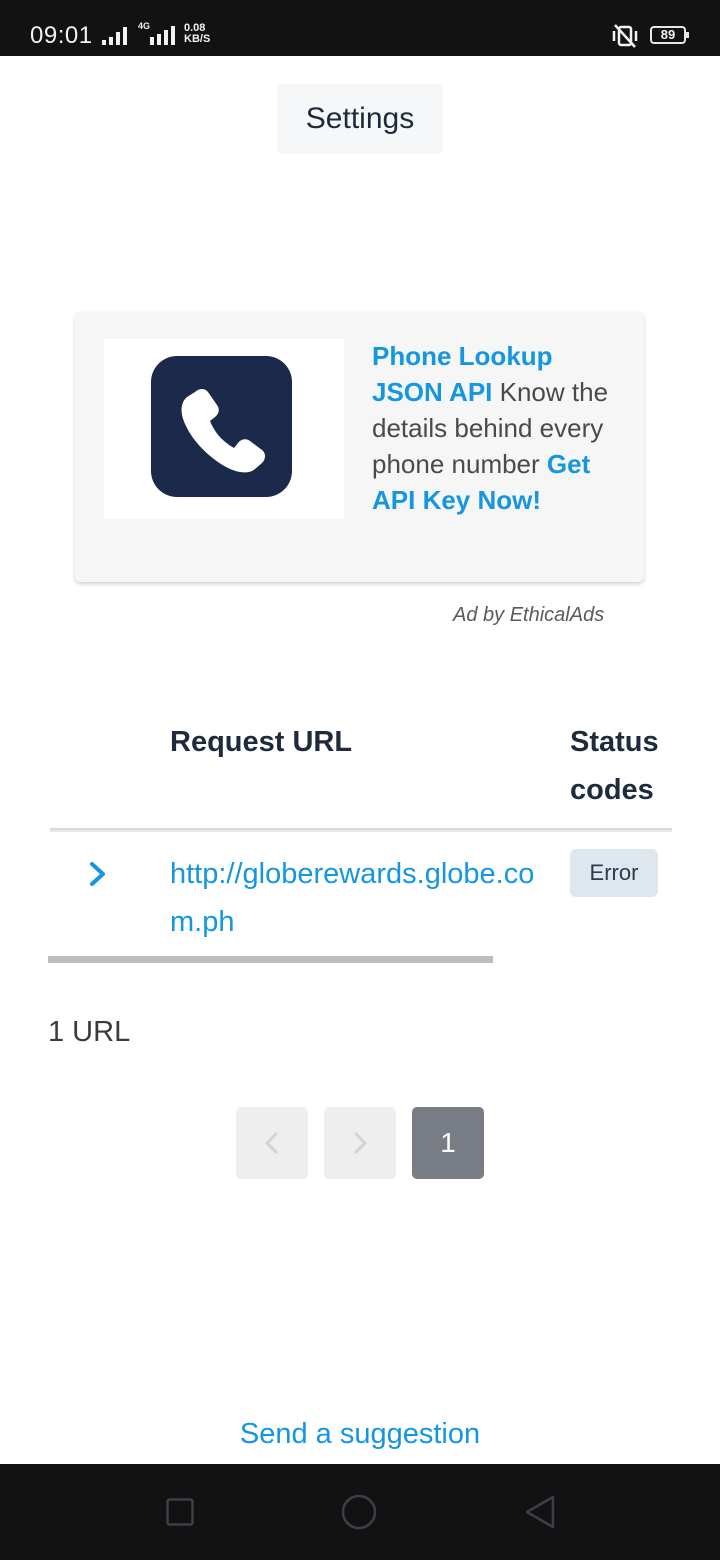 The height and width of the screenshot is (1560, 720). Describe the element at coordinates (221, 426) in the screenshot. I see `phone-icon` at that location.